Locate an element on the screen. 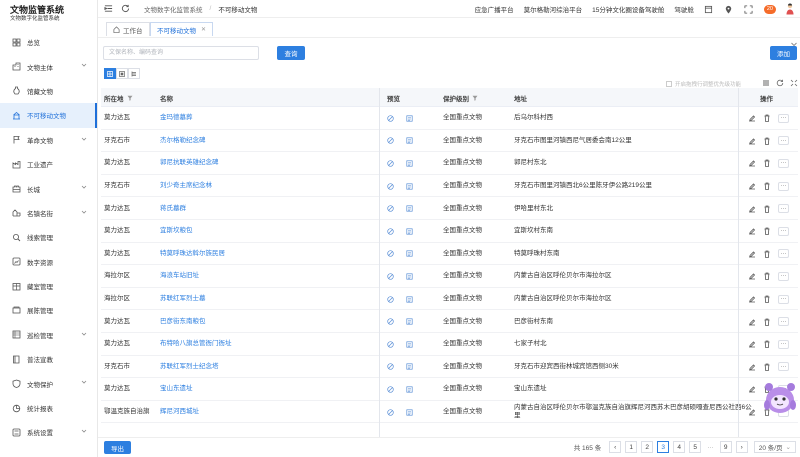 The height and width of the screenshot is (457, 800). cell-name-link: 苏联红军烈士纪念塔 is located at coordinates (189, 367).